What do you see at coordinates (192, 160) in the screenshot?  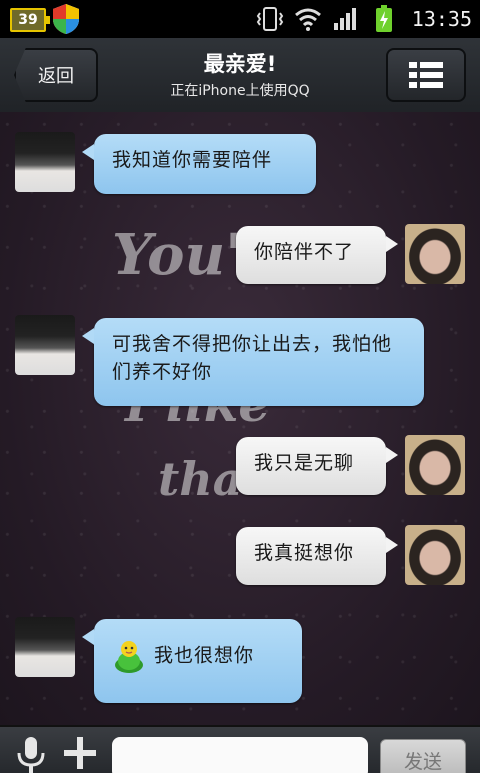 I see `message-text: 我知道你需要陪伴` at bounding box center [192, 160].